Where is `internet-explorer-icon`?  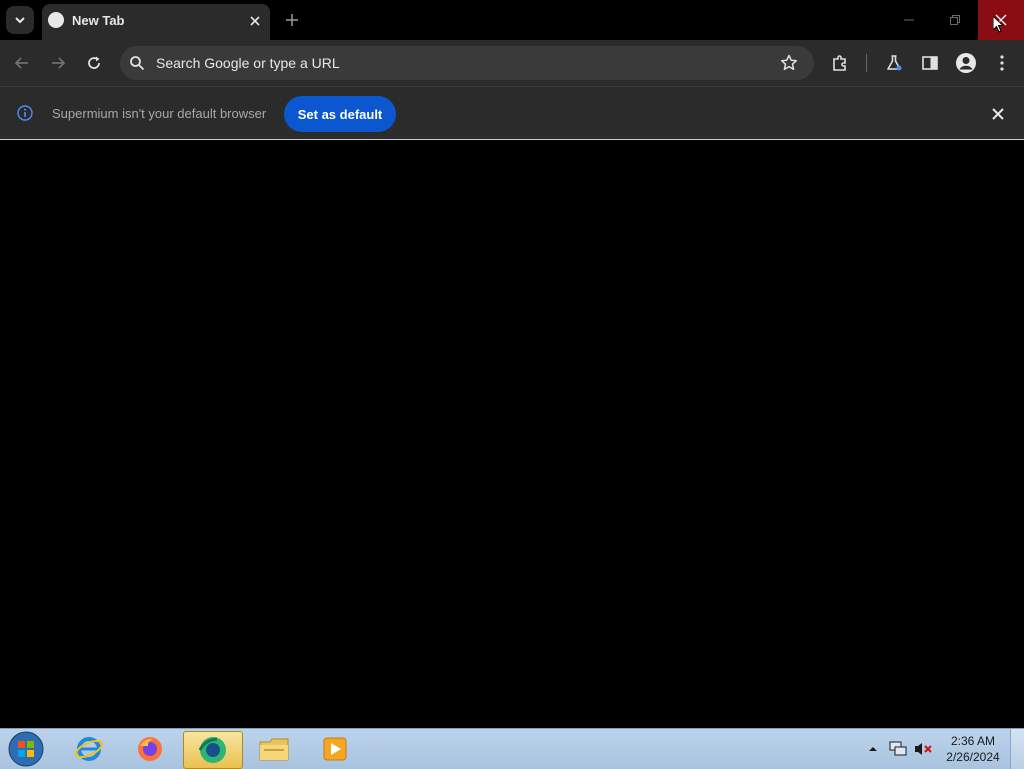
internet-explorer-icon is located at coordinates (89, 749).